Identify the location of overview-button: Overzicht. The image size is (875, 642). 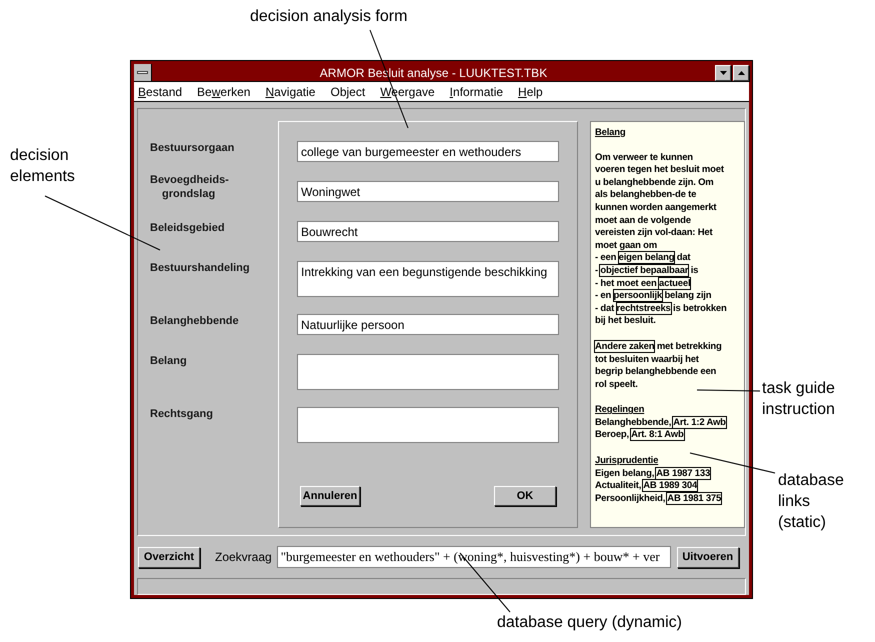
(169, 557).